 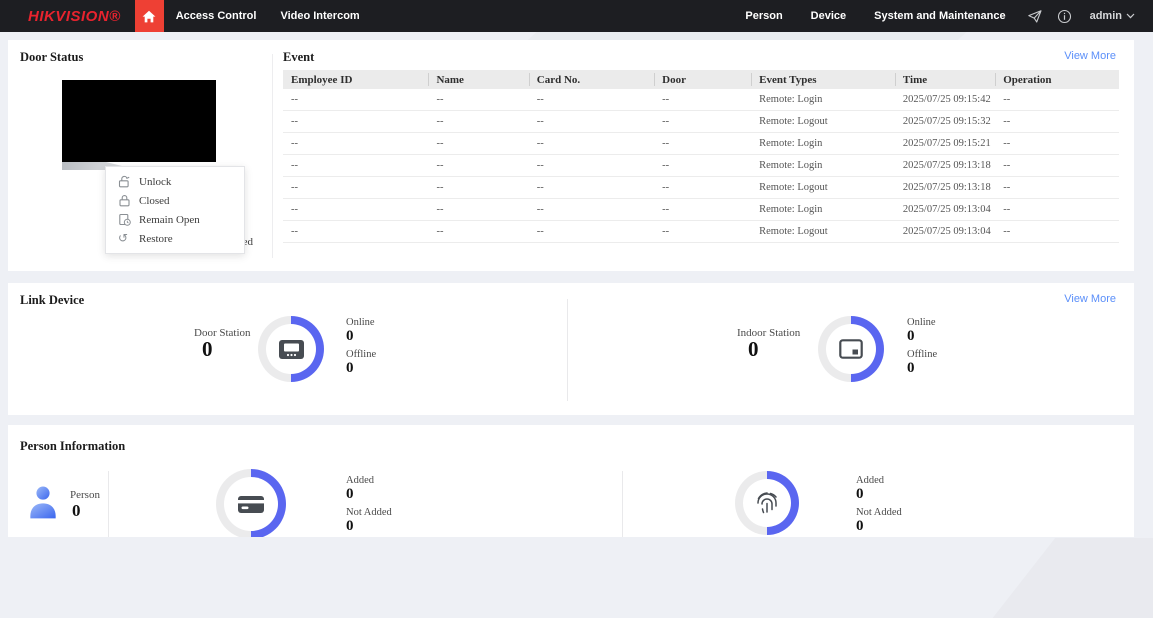 I want to click on home-button, so click(x=149, y=16).